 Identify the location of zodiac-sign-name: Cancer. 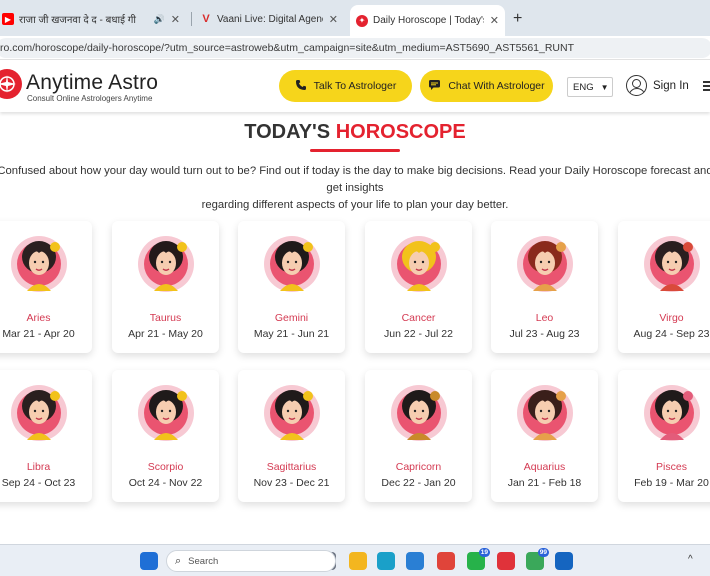
(418, 318).